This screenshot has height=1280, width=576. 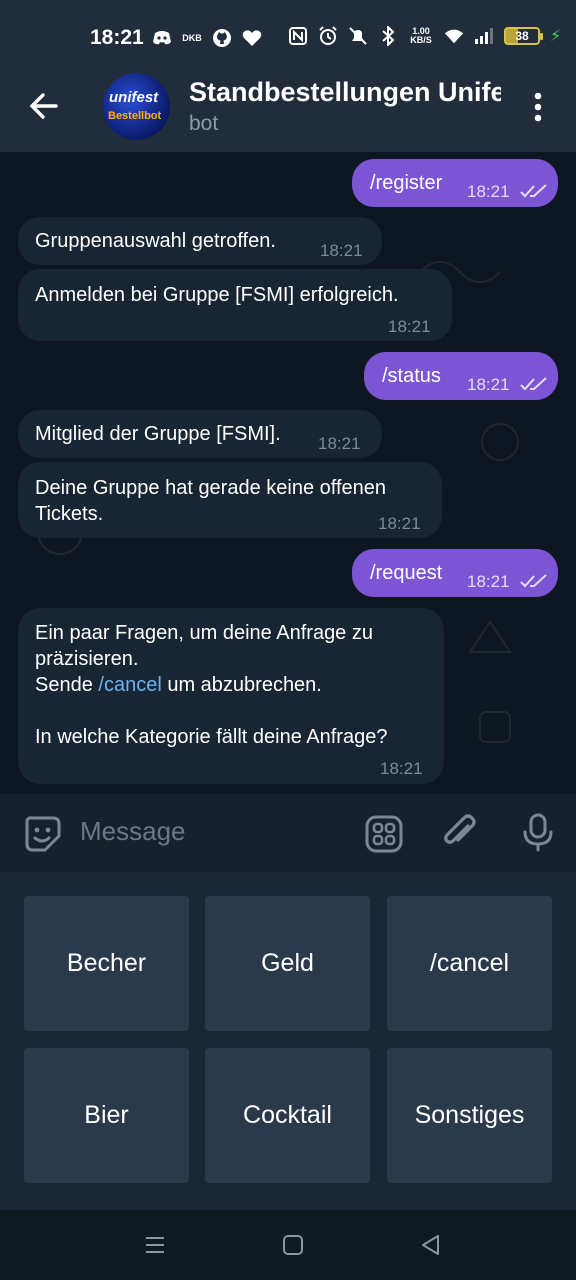 What do you see at coordinates (288, 833) in the screenshot?
I see `message-composer: Message` at bounding box center [288, 833].